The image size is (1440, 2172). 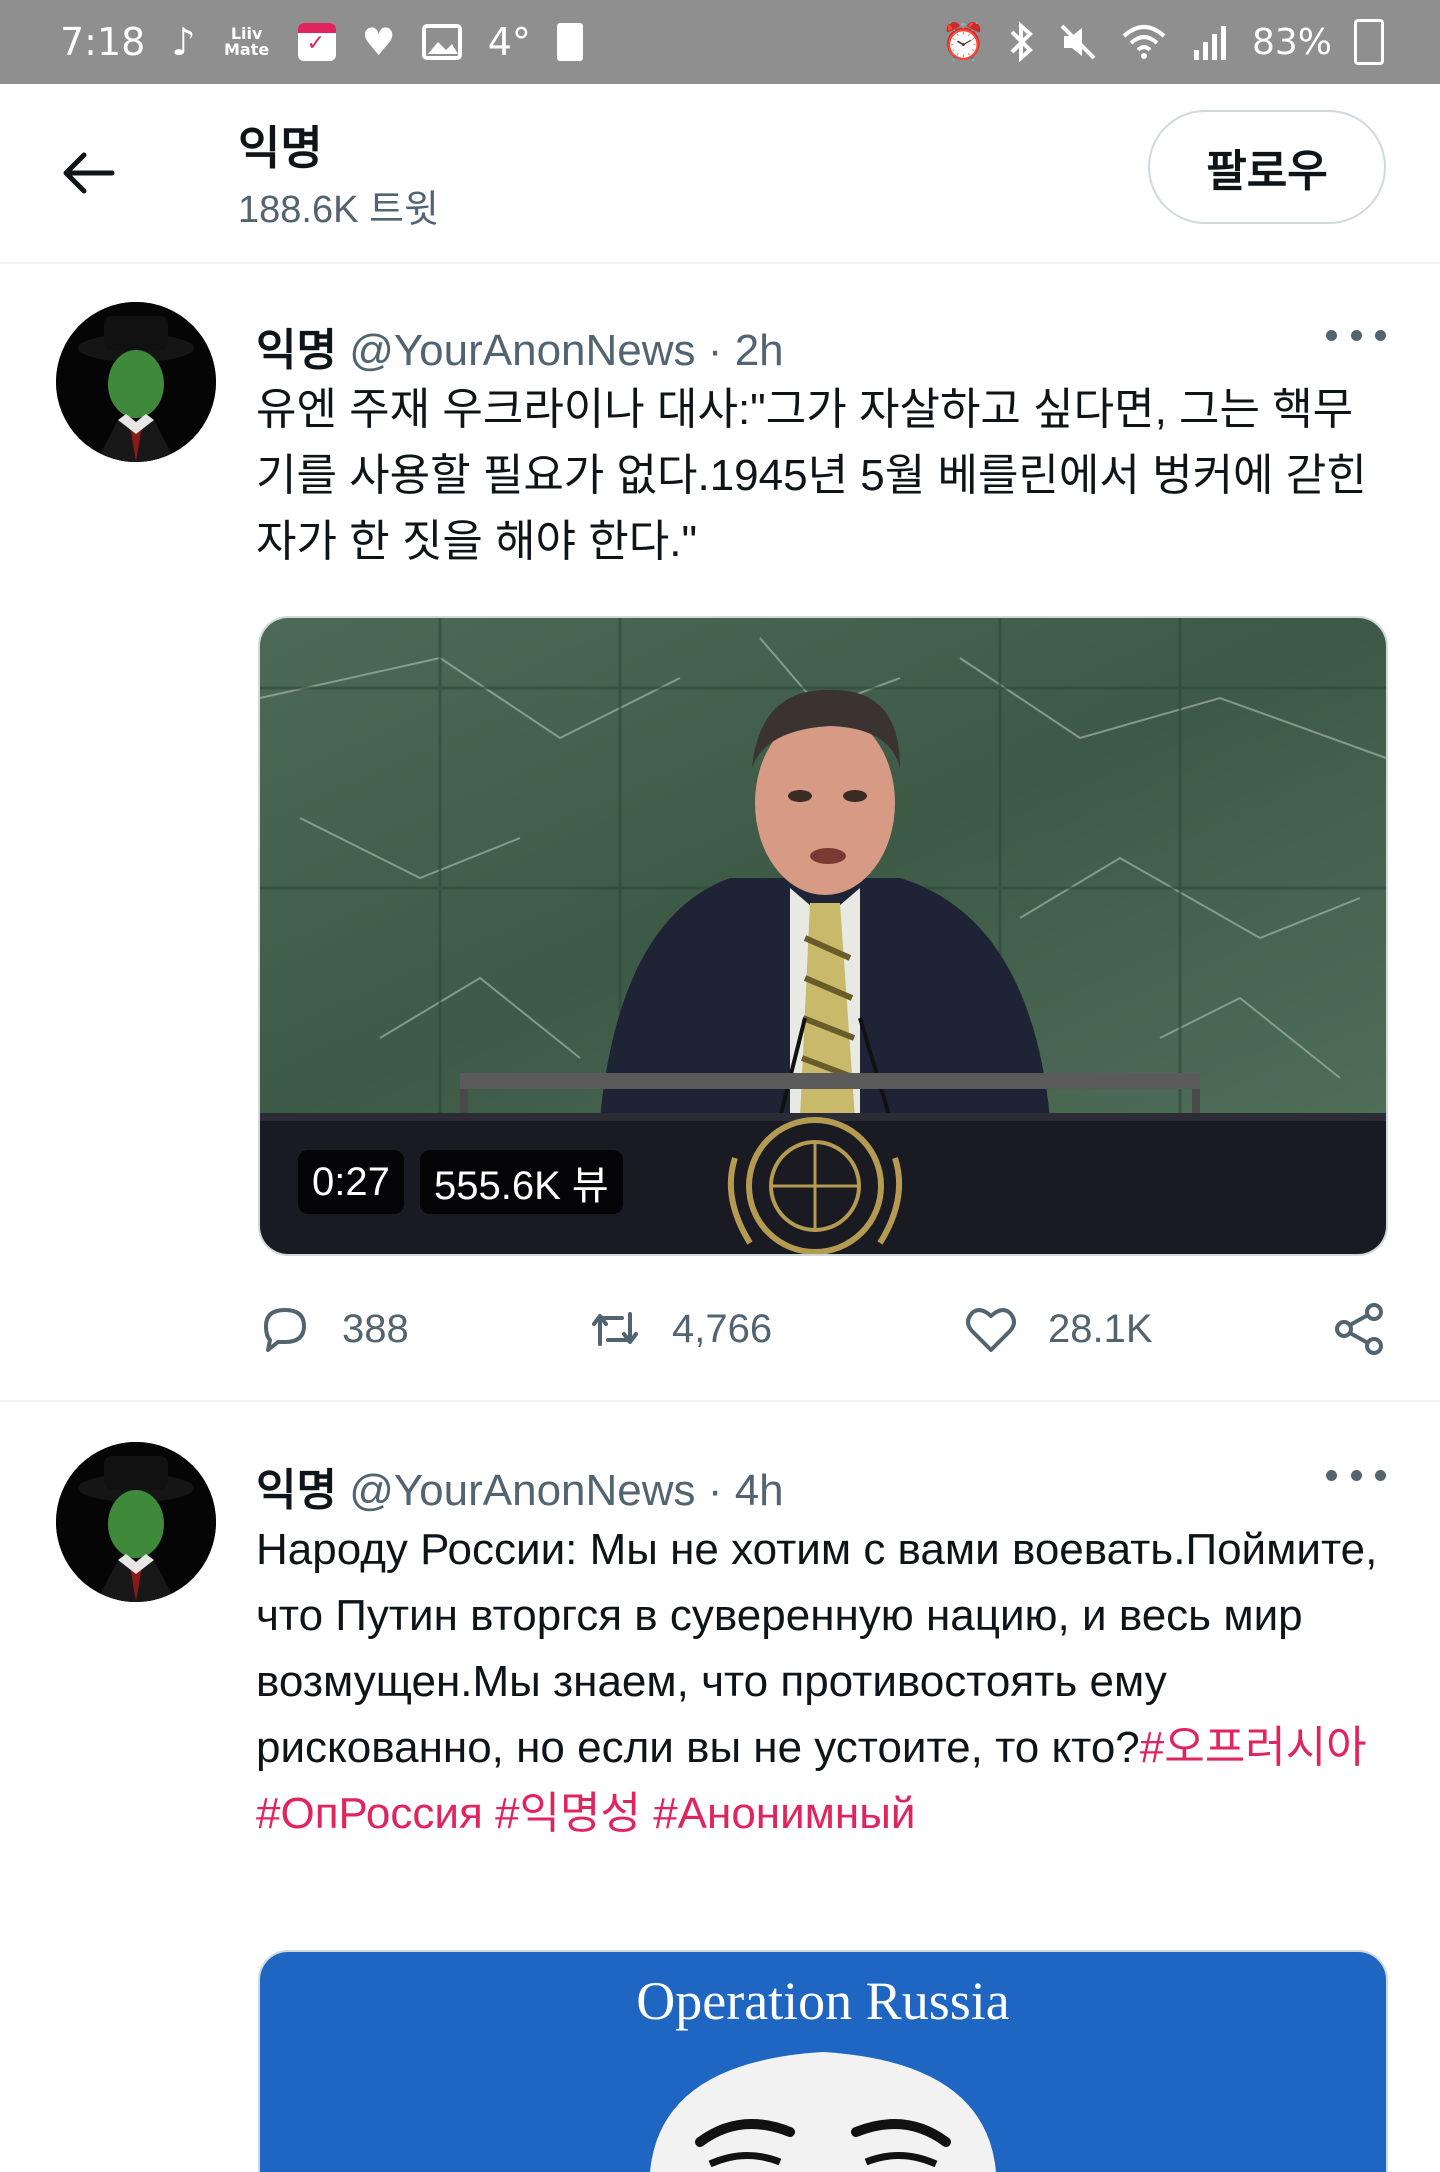 I want to click on hashtag-link: #오프러시아, so click(x=1253, y=1747).